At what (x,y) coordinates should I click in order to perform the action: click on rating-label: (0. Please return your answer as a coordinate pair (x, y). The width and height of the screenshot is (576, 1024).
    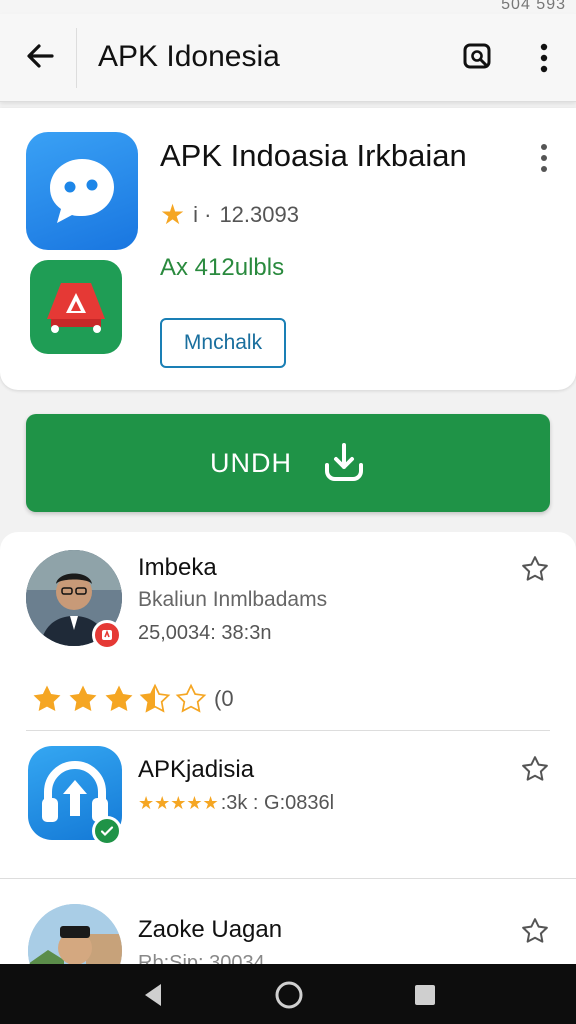
    Looking at the image, I should click on (224, 698).